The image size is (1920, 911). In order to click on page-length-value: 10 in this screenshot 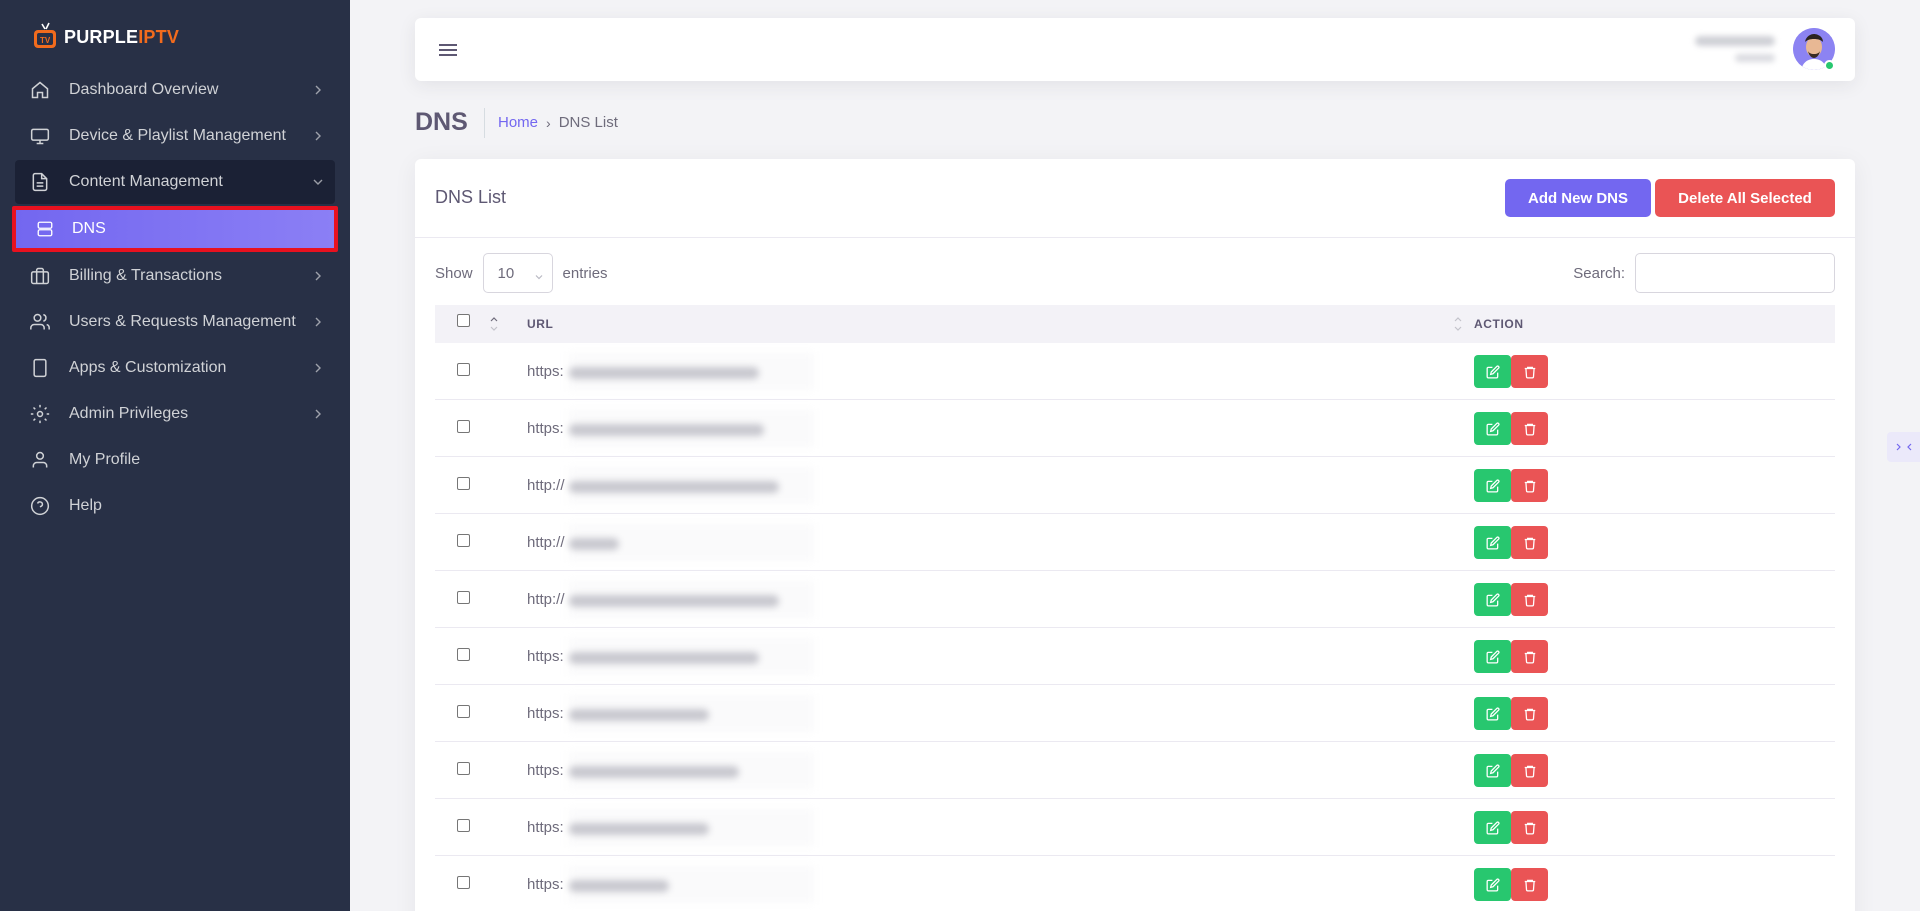, I will do `click(506, 273)`.